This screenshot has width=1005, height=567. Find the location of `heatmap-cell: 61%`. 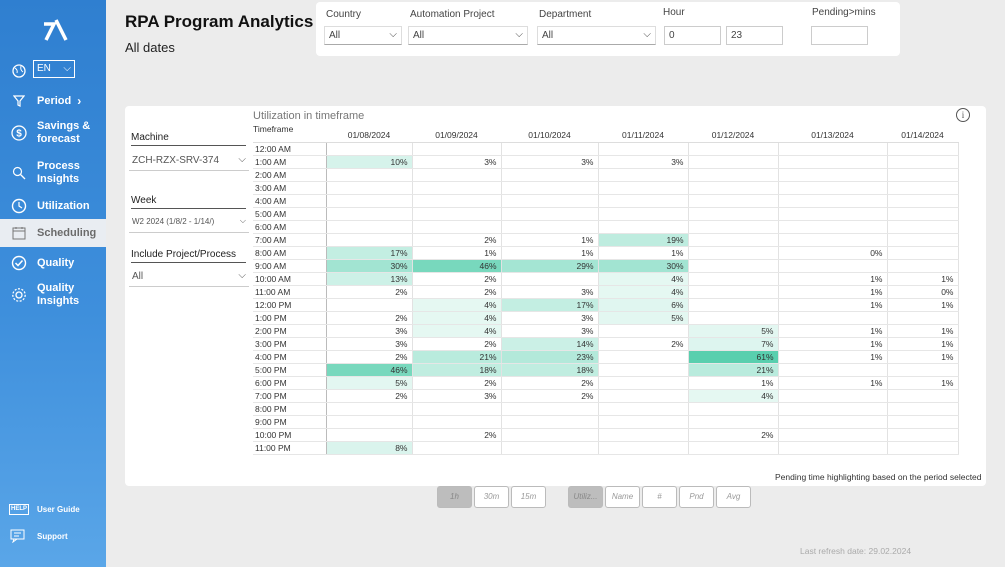

heatmap-cell: 61% is located at coordinates (733, 357).